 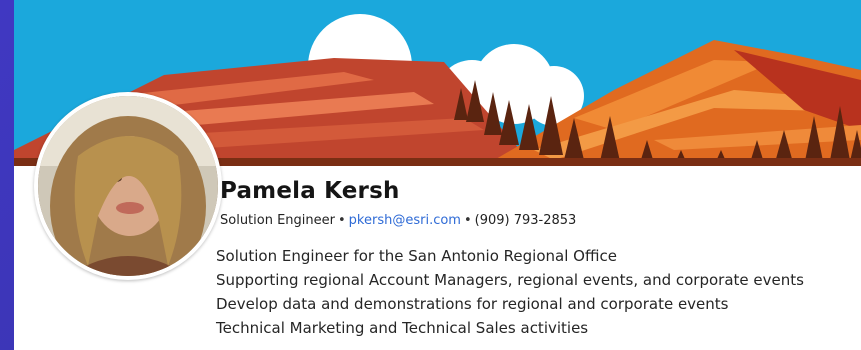 I want to click on profile-name: Pamela Kersh, so click(x=310, y=191).